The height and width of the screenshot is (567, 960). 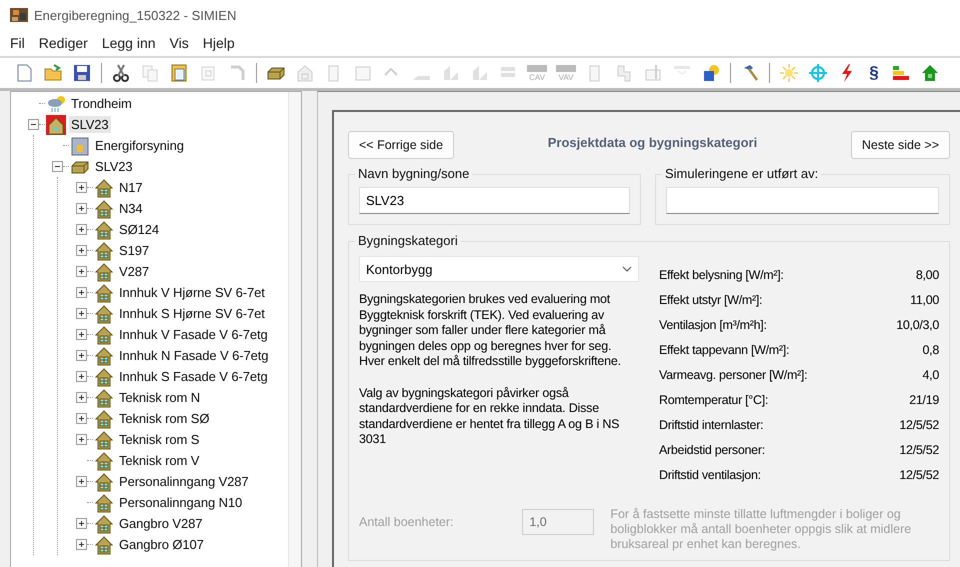 What do you see at coordinates (924, 399) in the screenshot?
I see `property-value: 21/19` at bounding box center [924, 399].